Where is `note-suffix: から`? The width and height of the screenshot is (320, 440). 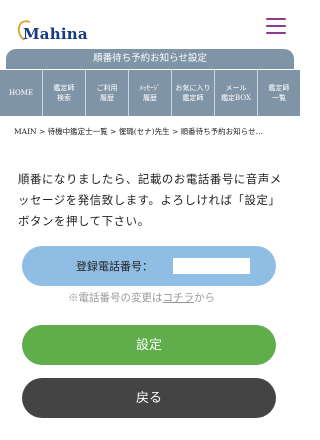 note-suffix: から is located at coordinates (204, 298).